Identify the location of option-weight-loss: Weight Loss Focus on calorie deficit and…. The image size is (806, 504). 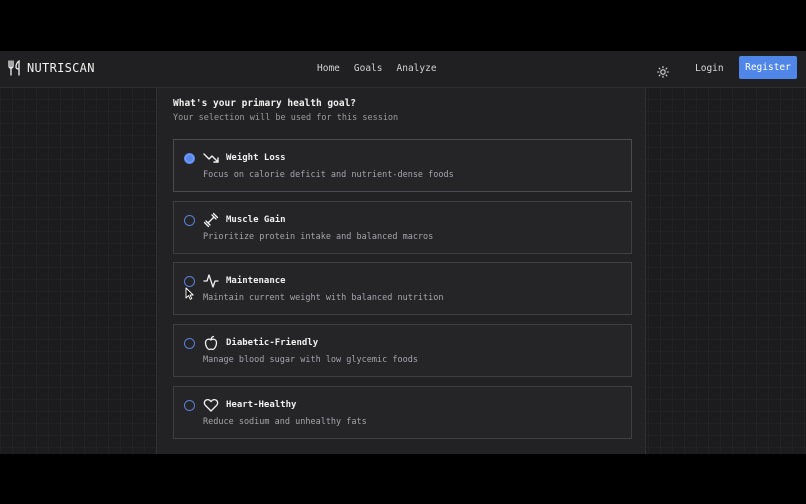
(402, 165).